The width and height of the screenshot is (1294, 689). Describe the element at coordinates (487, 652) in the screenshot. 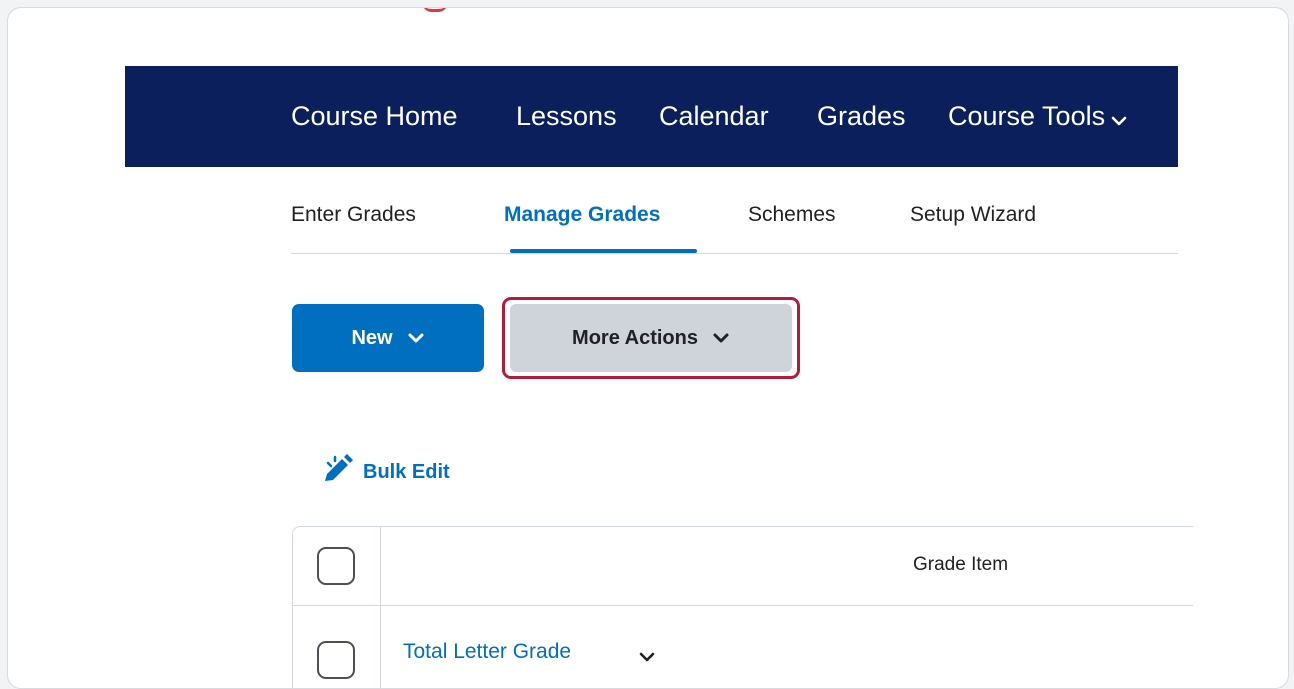

I see `grade-item-link: Total Letter Grade` at that location.